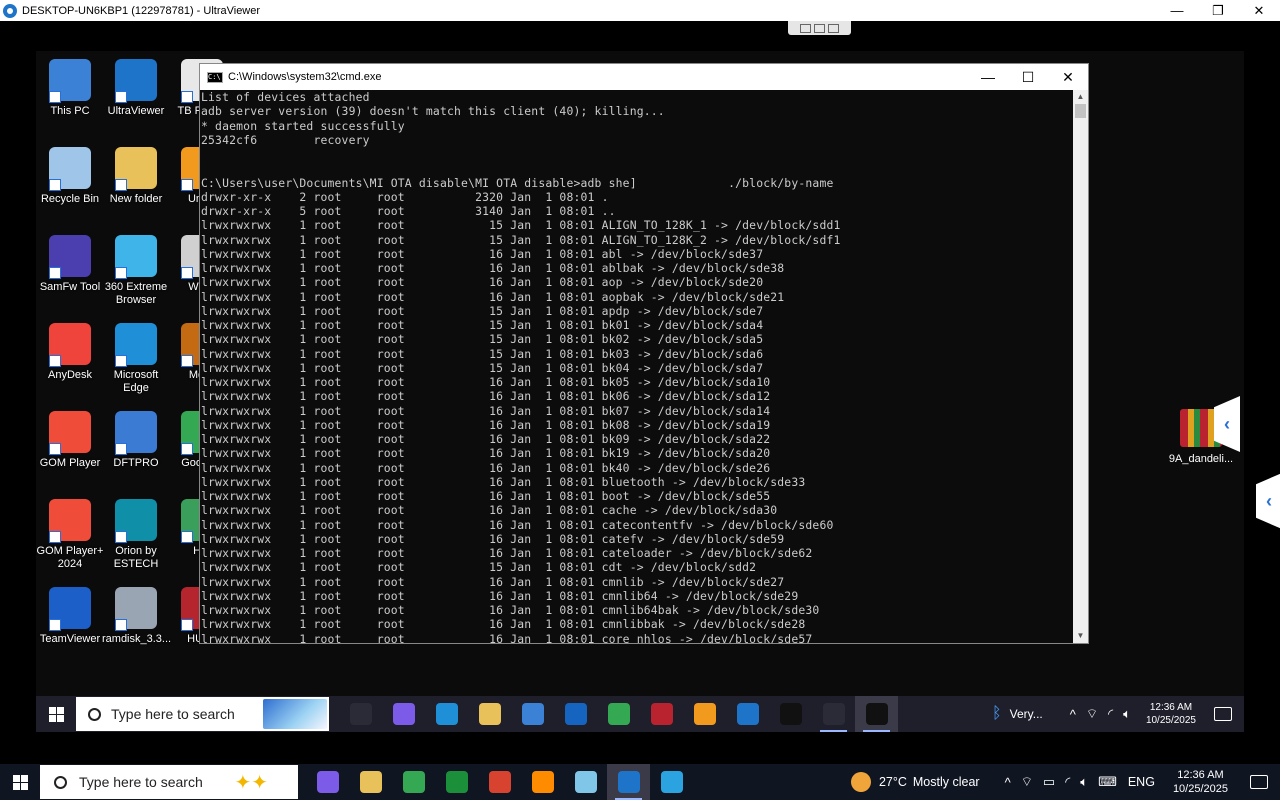 This screenshot has width=1280, height=800. What do you see at coordinates (70, 176) in the screenshot?
I see `desktop-icon: Recycle Bin` at bounding box center [70, 176].